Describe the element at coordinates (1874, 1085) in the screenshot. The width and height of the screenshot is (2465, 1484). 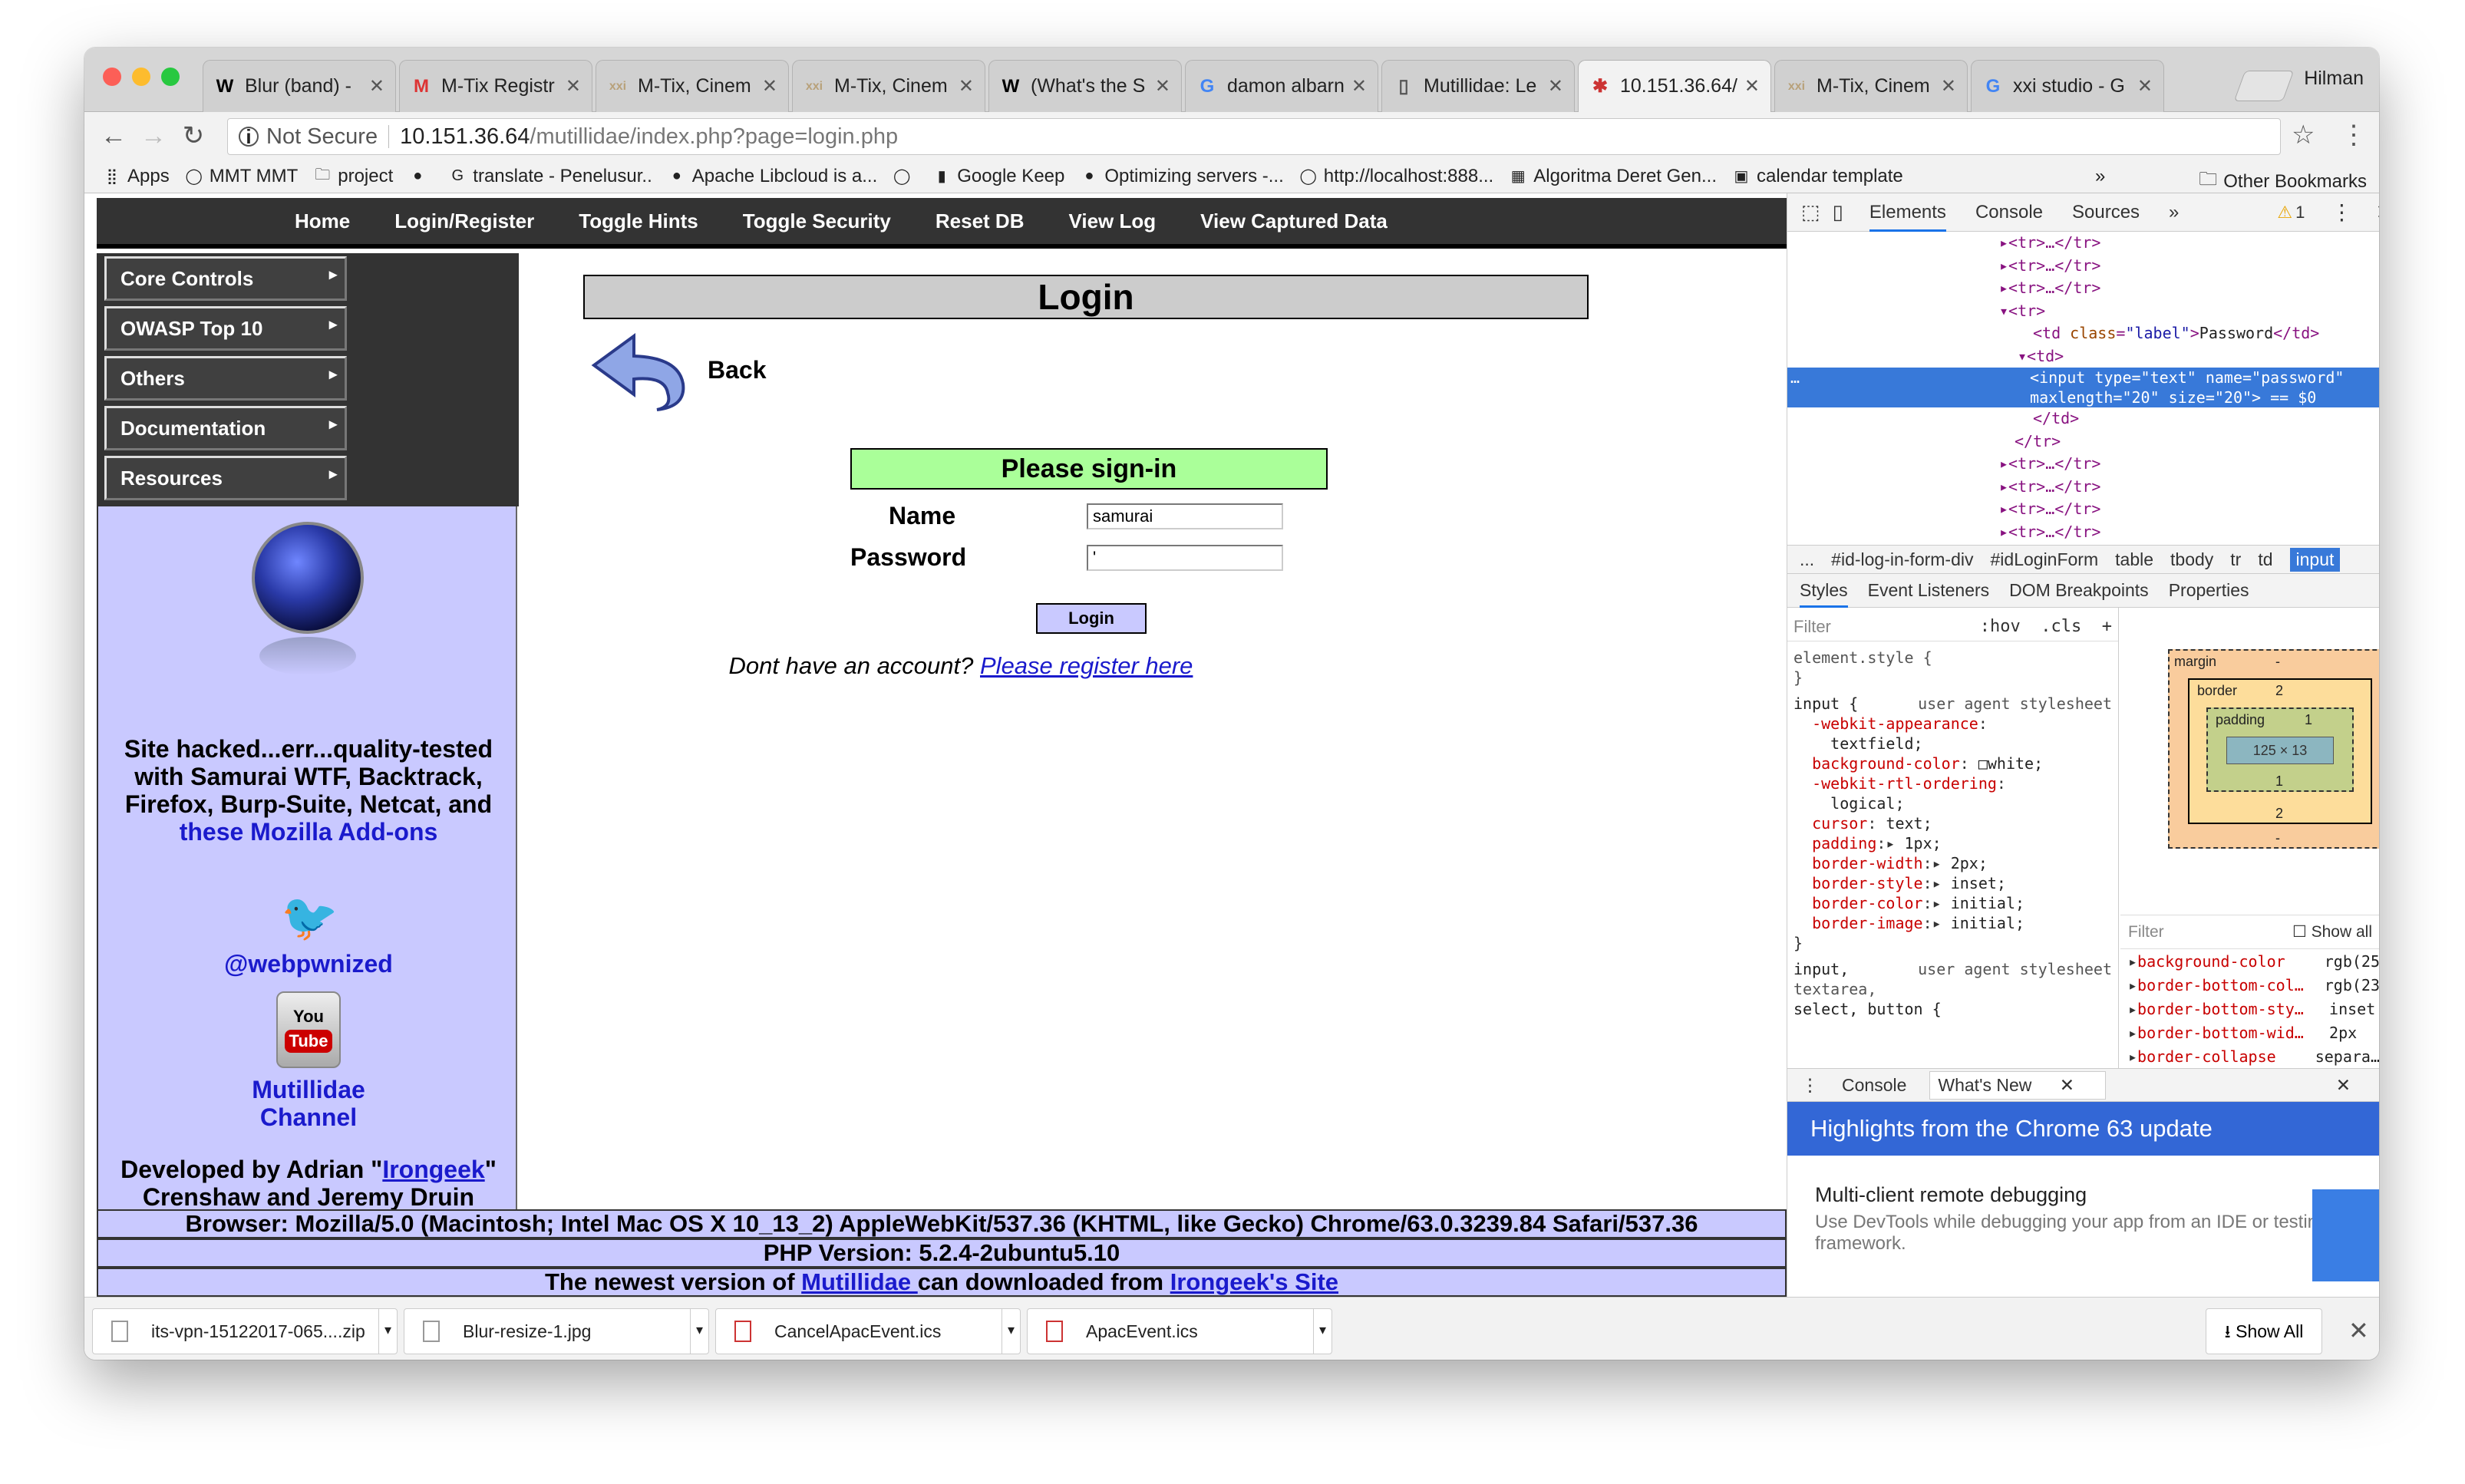
I see `drawer-tab-console: Console` at that location.